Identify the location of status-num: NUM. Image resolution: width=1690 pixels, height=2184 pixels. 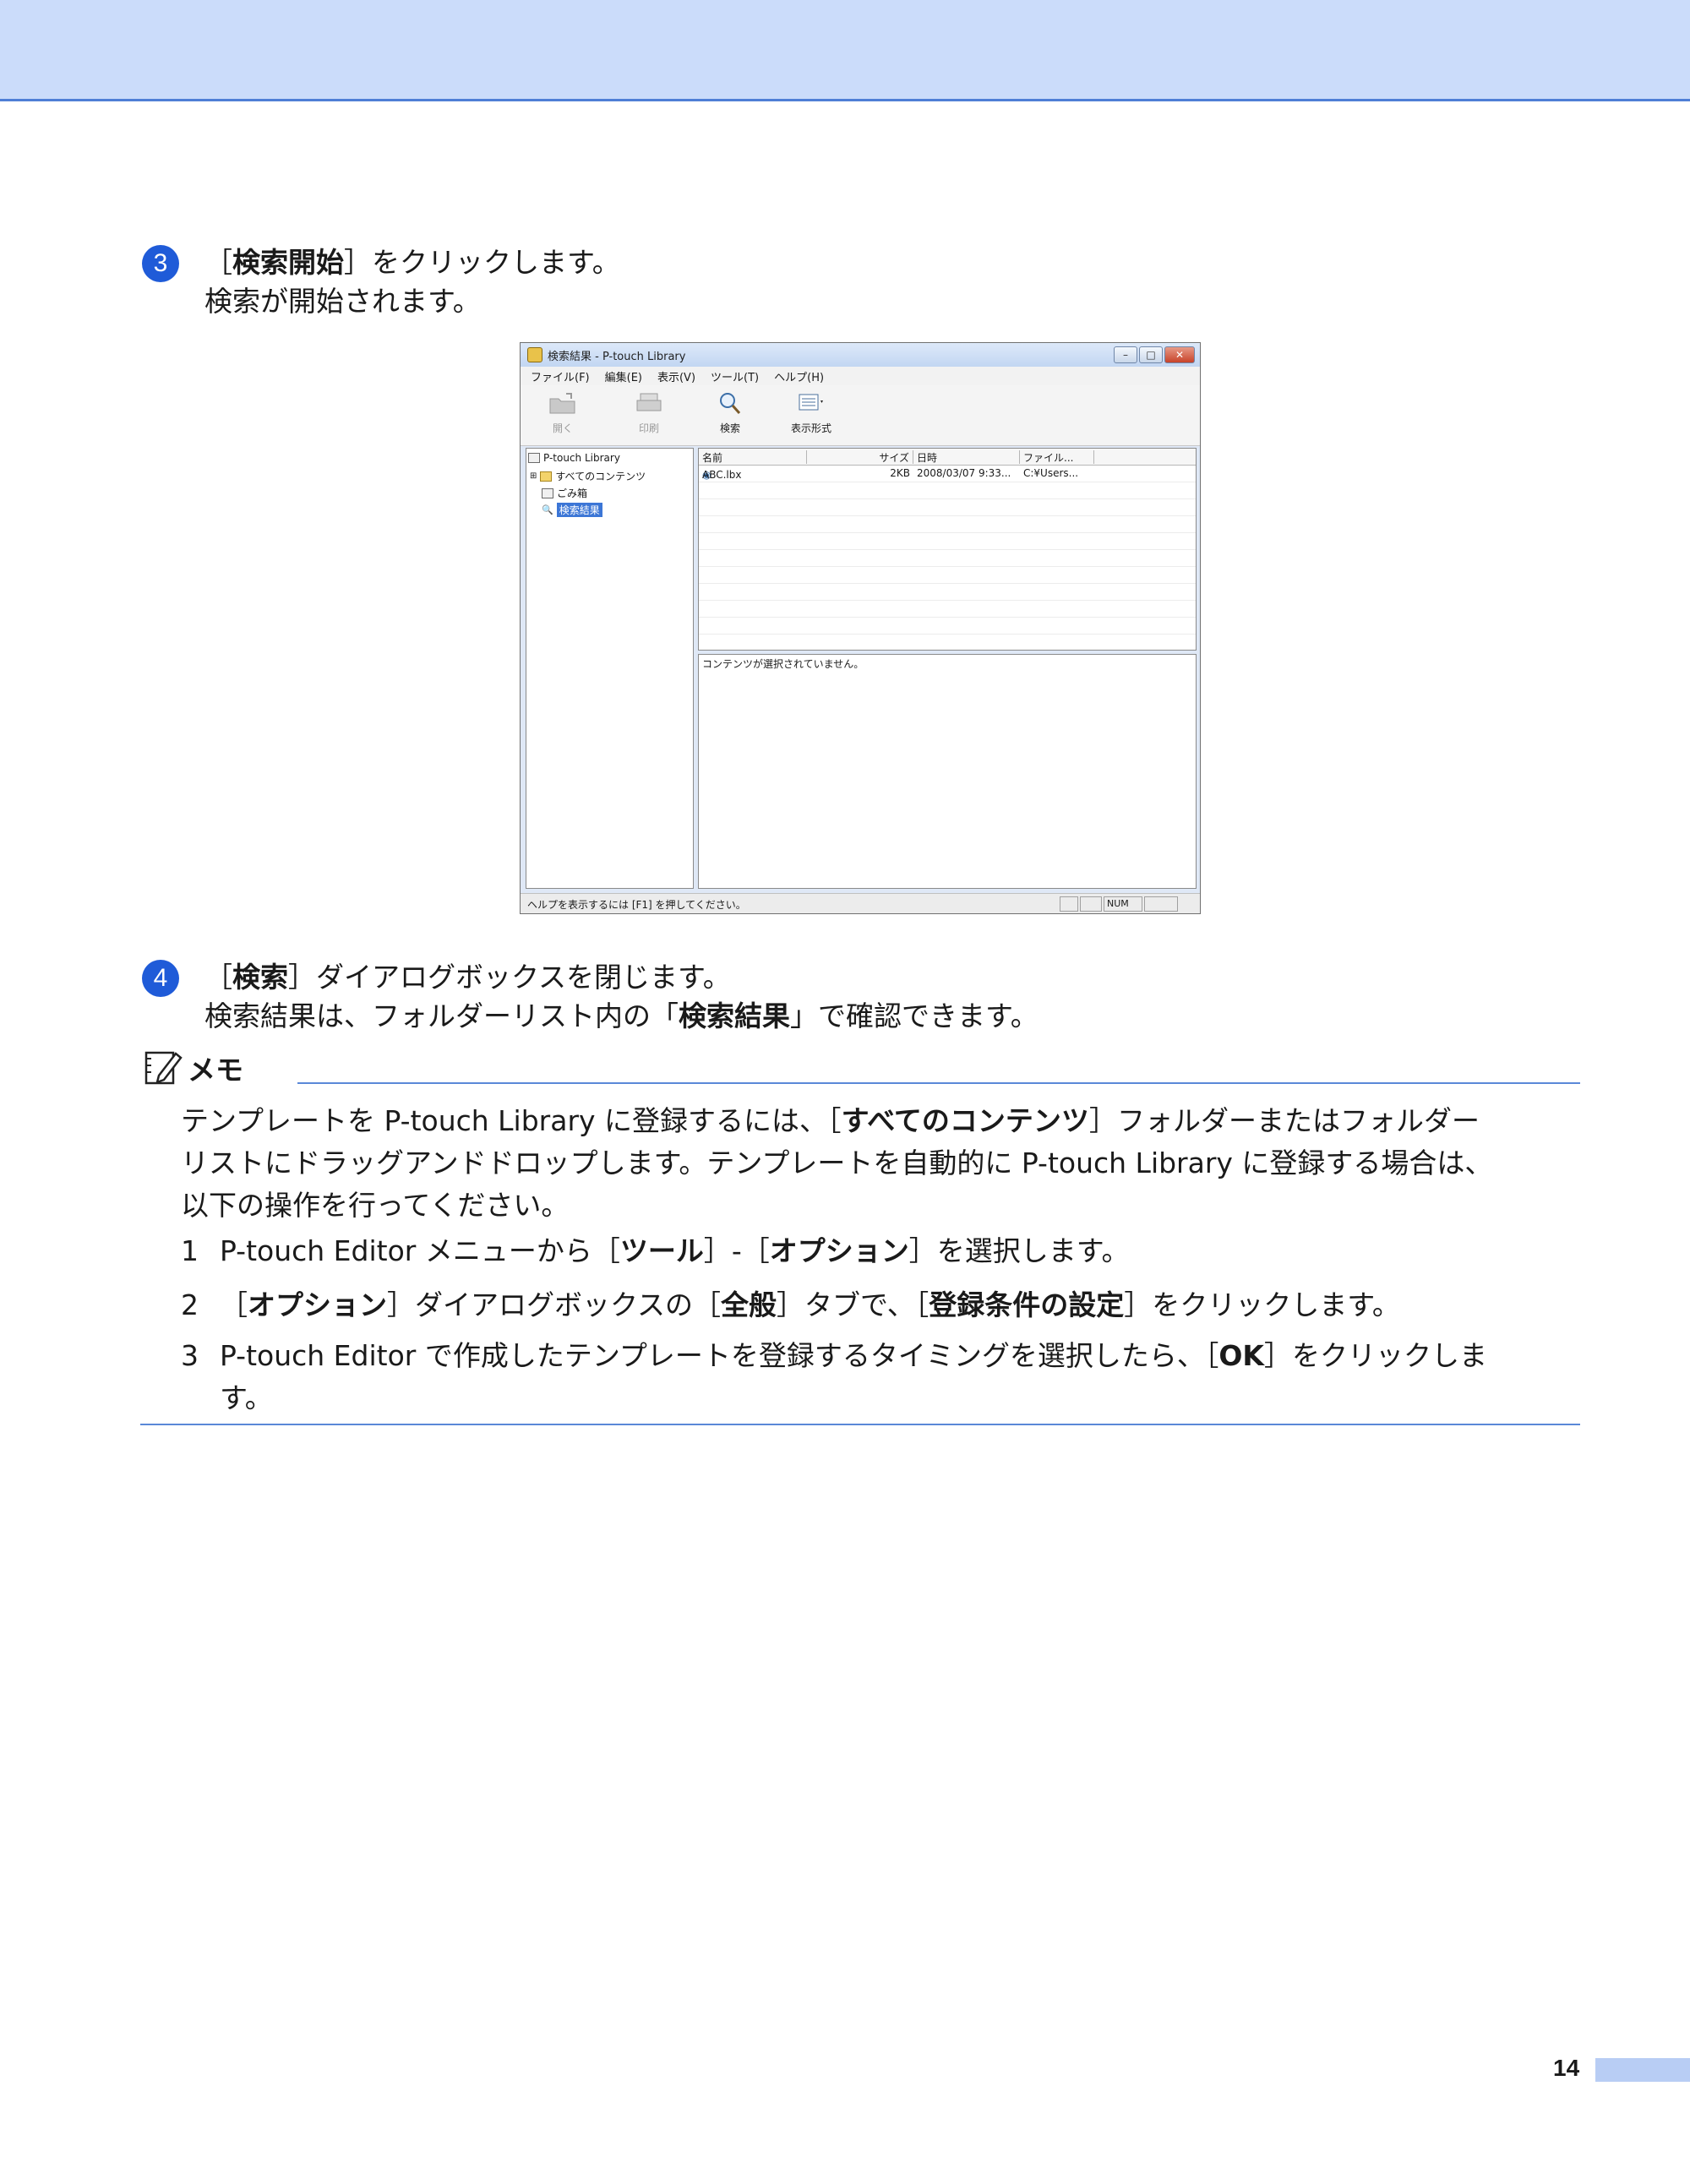
(1123, 904).